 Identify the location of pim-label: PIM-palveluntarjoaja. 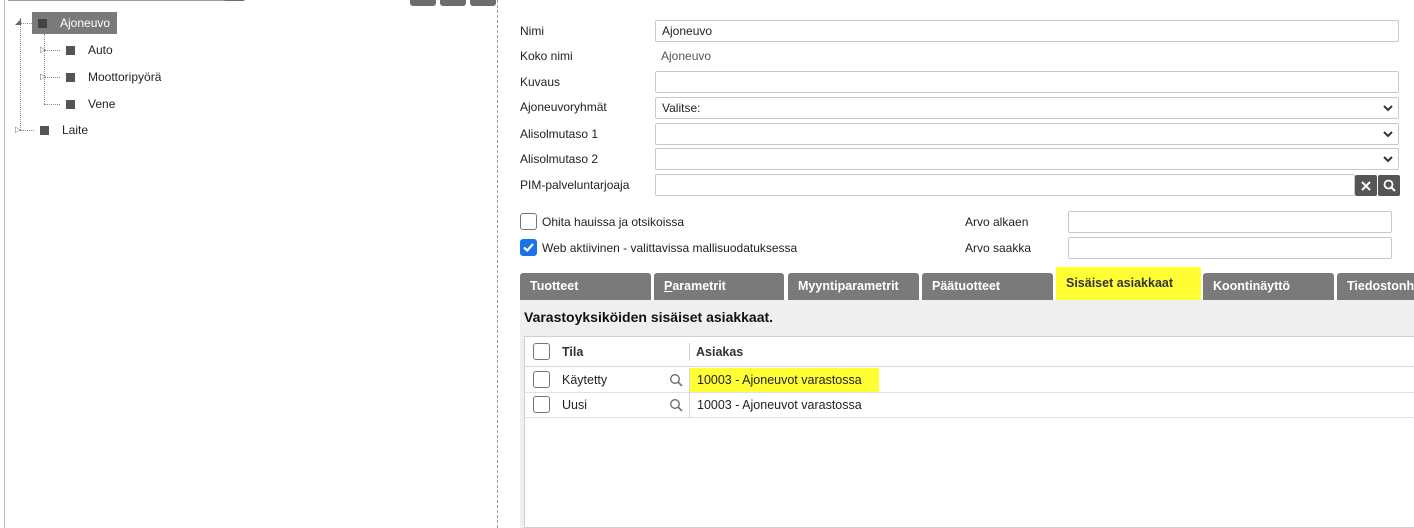
(575, 185).